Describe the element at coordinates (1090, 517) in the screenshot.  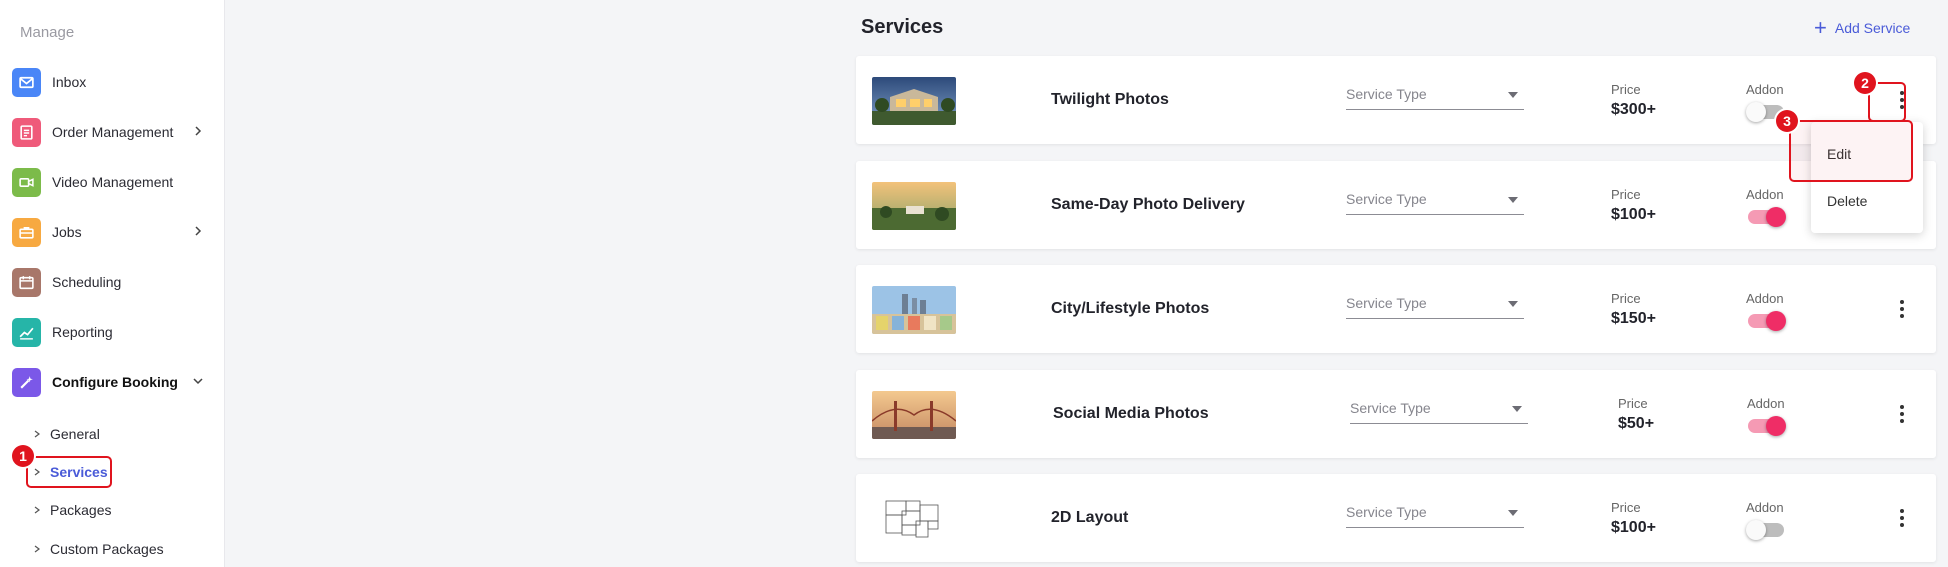
I see `service-name: 2D Layout` at that location.